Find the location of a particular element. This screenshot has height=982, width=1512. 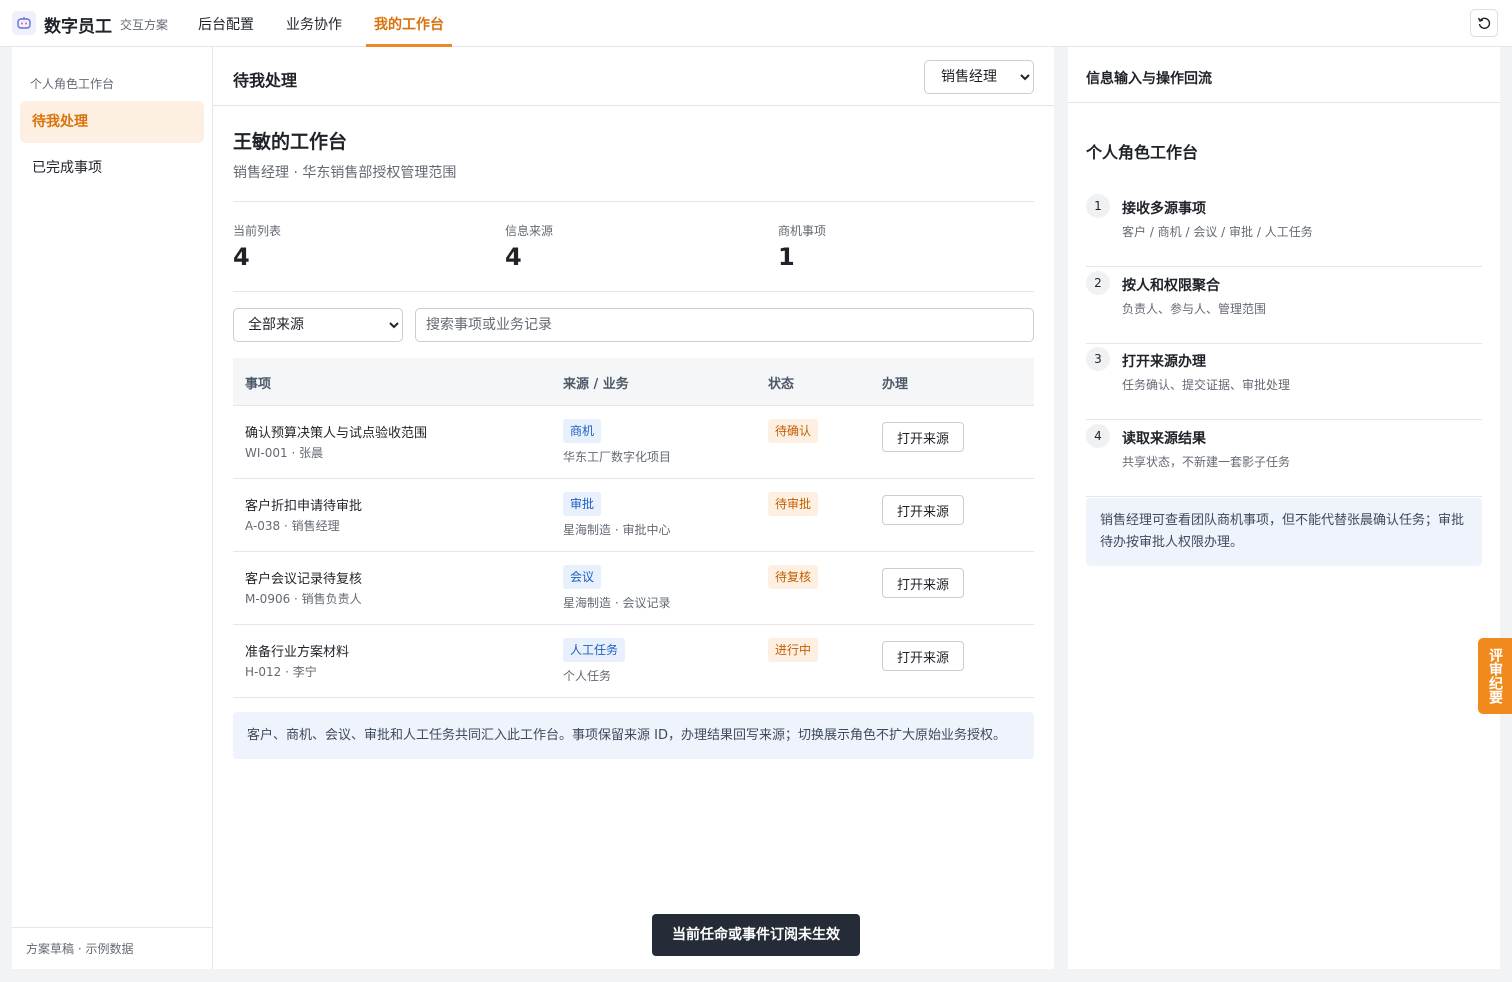

col-header-source: 来源 / 业务 is located at coordinates (596, 384).